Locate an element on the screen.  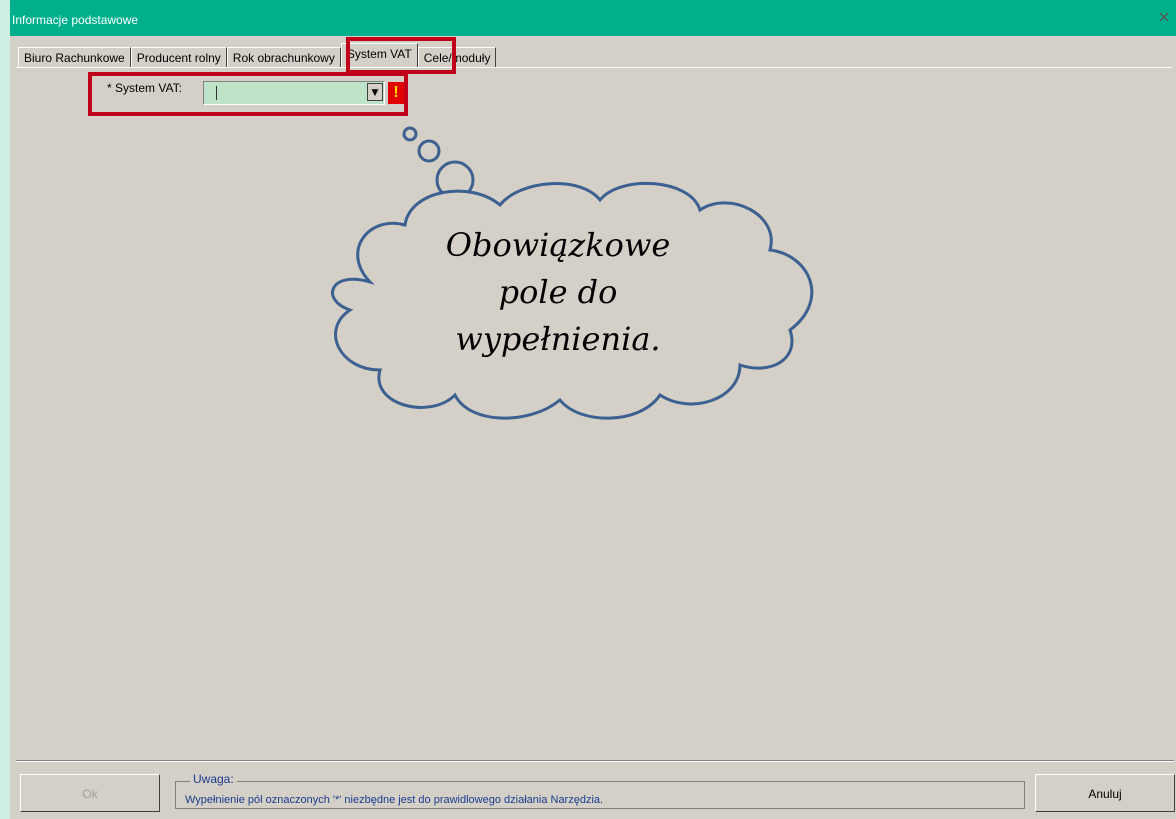
cancel-button: Anuluj is located at coordinates (1105, 793).